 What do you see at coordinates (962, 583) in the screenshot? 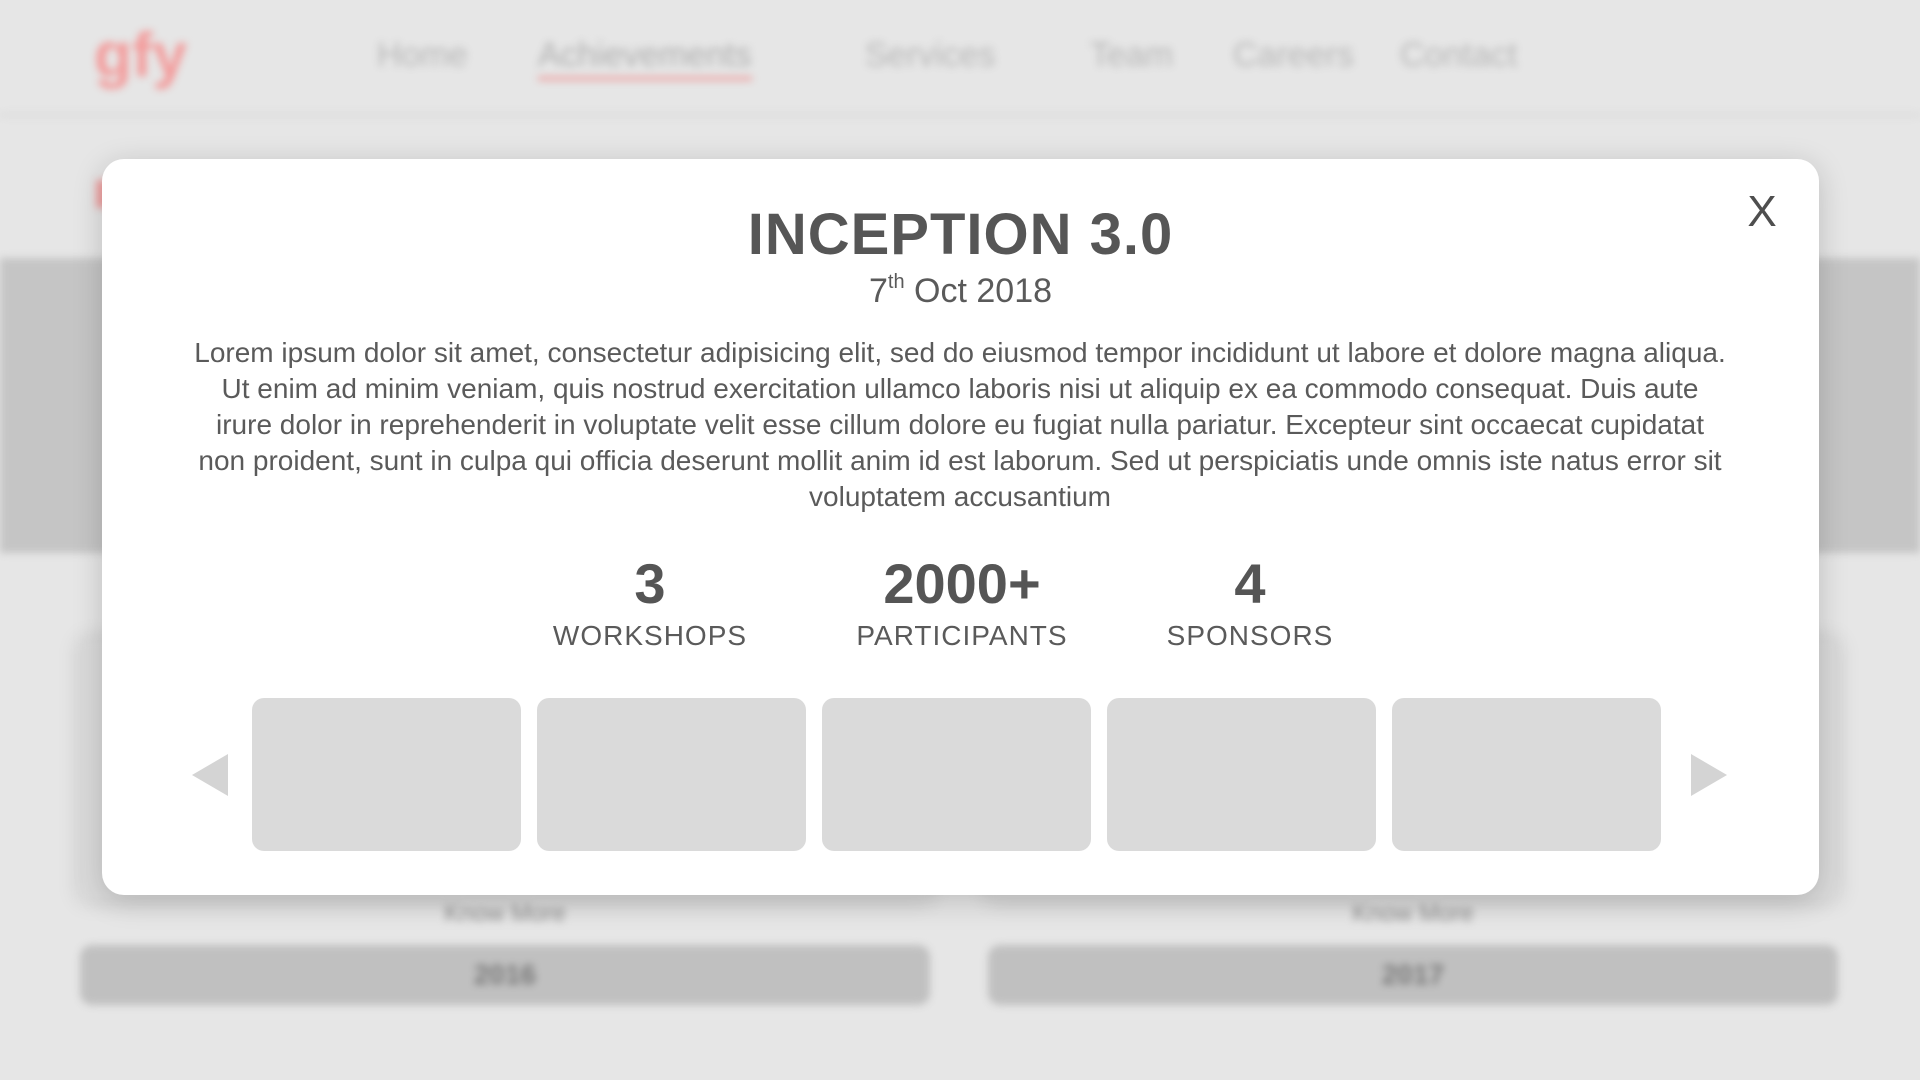
I see `stat-value: 2000+` at bounding box center [962, 583].